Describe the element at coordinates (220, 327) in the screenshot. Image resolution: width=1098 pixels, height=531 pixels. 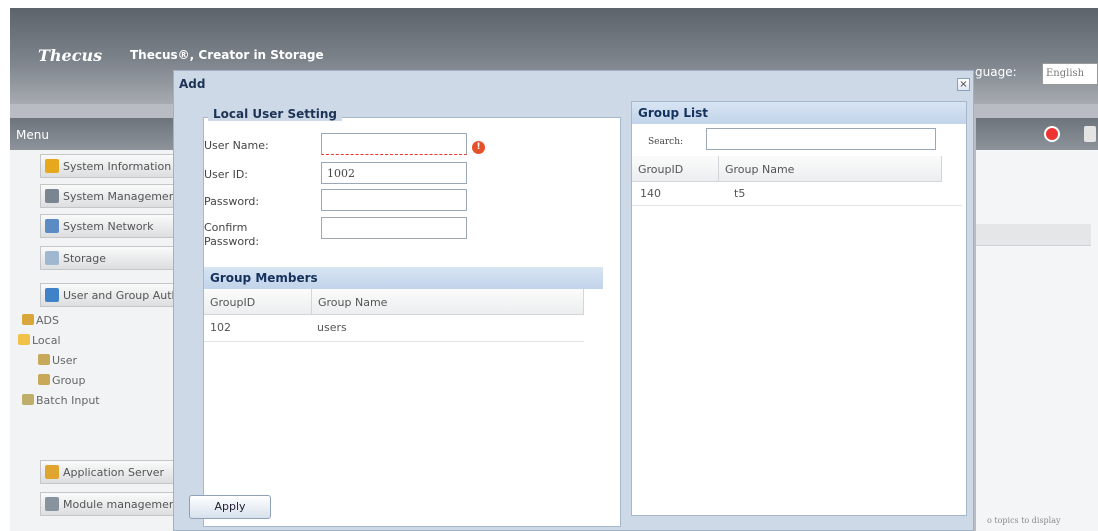
I see `group-members-cell-id: 102` at that location.